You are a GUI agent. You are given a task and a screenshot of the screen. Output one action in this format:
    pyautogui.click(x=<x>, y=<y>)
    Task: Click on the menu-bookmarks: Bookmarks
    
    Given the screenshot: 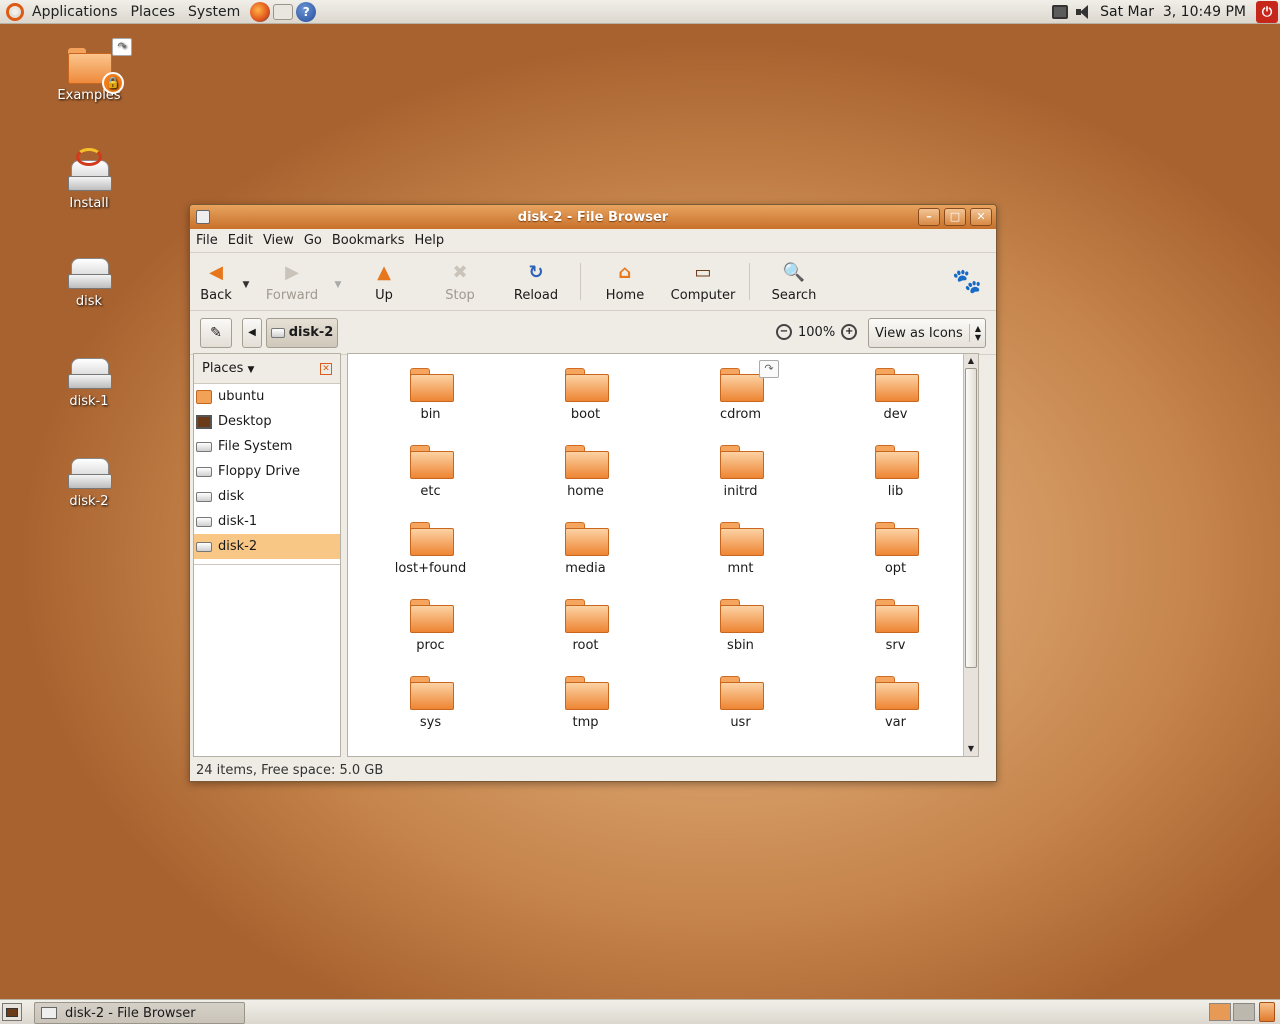 What is the action you would take?
    pyautogui.click(x=368, y=240)
    